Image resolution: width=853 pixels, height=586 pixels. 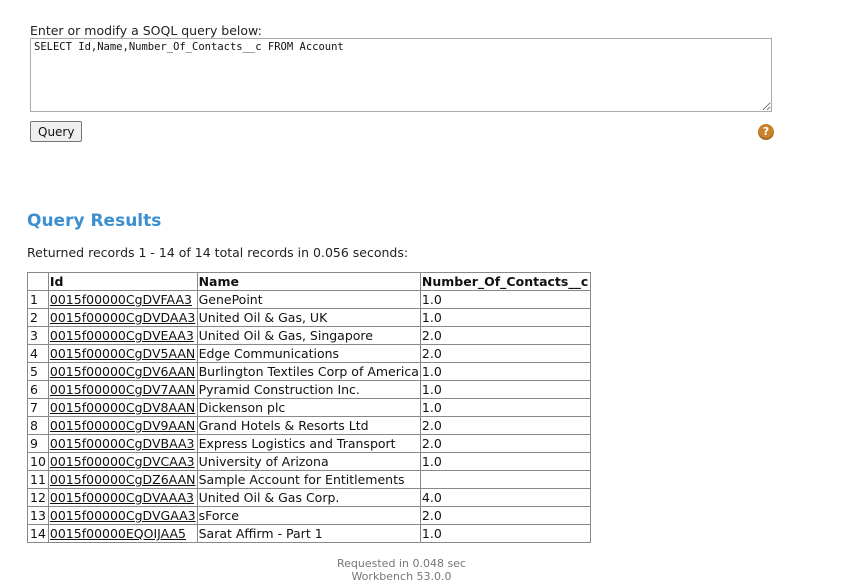 I want to click on account-name-cell: GenePoint, so click(x=308, y=299).